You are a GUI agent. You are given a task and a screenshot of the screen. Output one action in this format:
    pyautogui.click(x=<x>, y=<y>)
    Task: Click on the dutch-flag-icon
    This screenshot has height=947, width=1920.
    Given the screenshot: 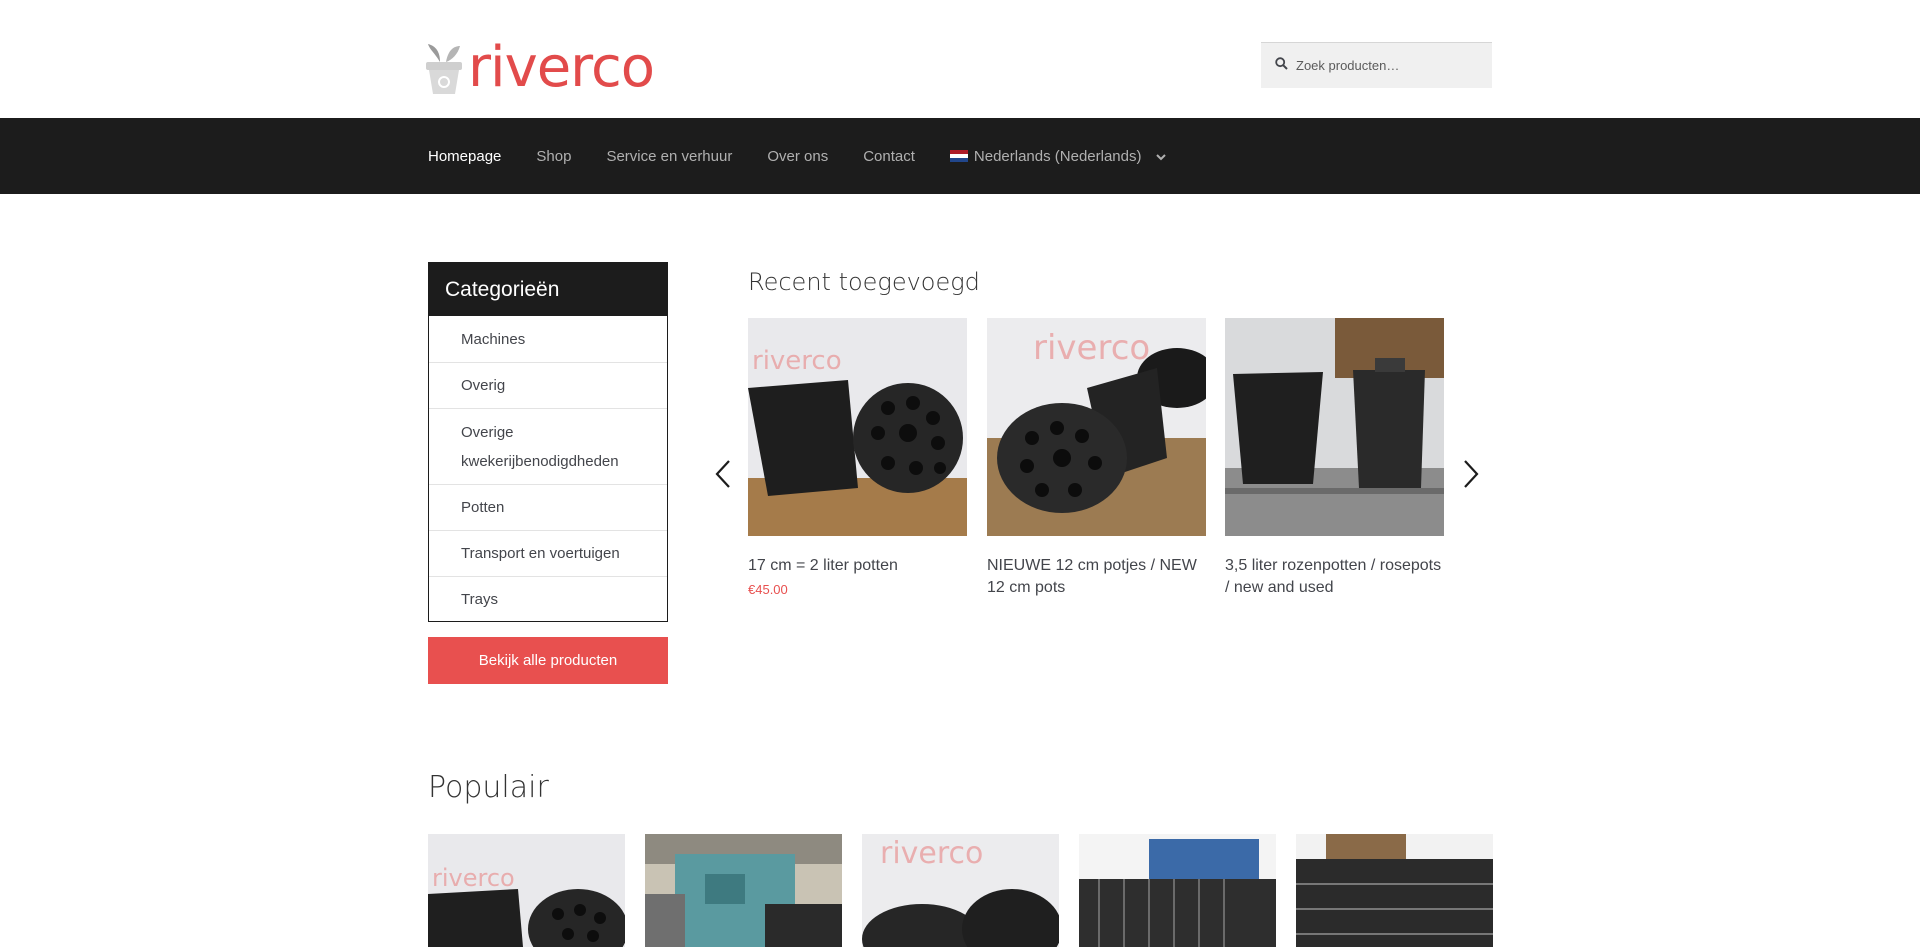 What is the action you would take?
    pyautogui.click(x=958, y=156)
    